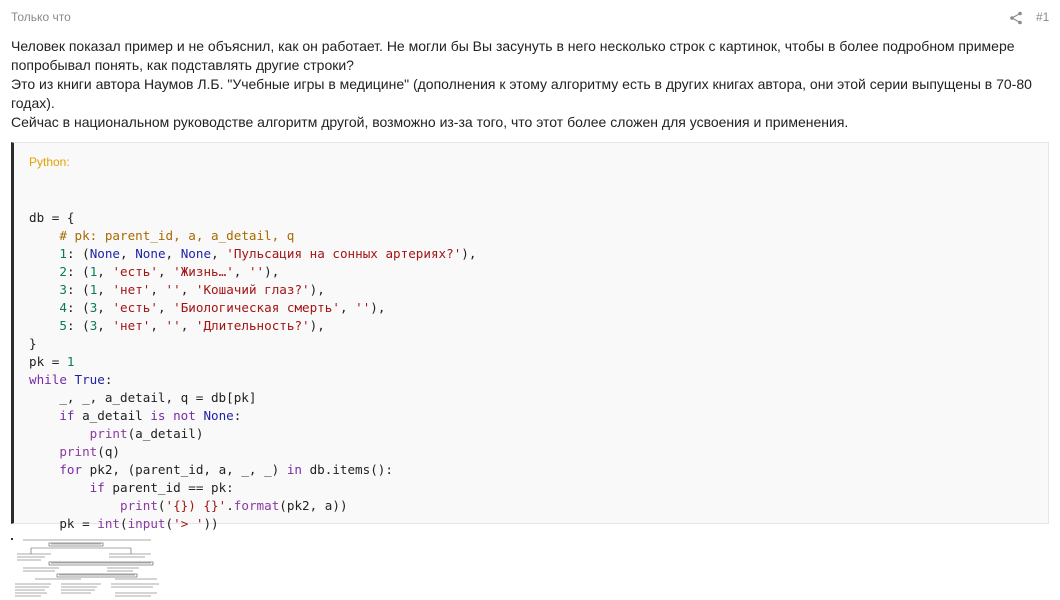  What do you see at coordinates (173, 415) in the screenshot?
I see `code-token: is not` at bounding box center [173, 415].